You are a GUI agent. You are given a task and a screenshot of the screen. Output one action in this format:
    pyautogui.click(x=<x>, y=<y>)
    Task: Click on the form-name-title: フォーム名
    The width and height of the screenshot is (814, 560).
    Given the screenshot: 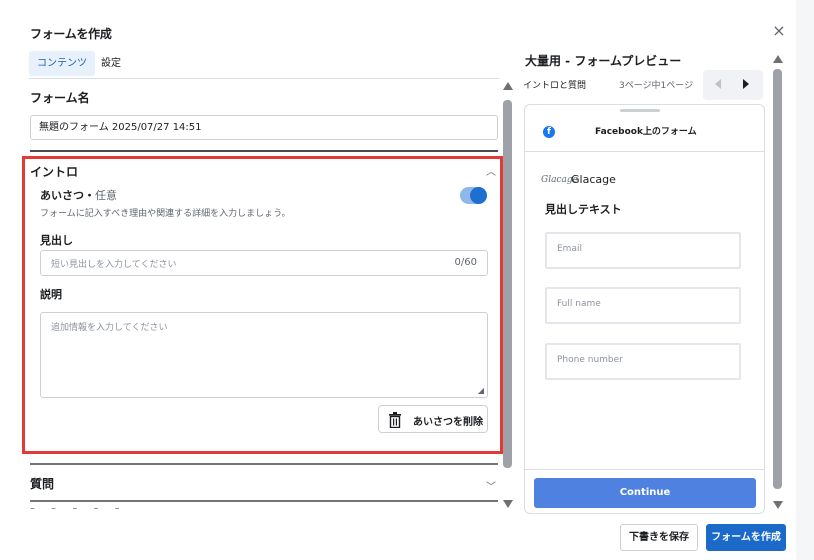 What is the action you would take?
    pyautogui.click(x=60, y=98)
    